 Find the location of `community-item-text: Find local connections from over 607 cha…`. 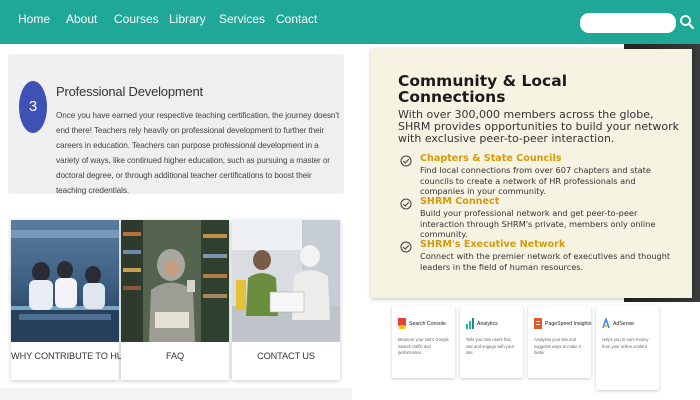

community-item-text: Find local connections from over 607 cha… is located at coordinates (535, 180).